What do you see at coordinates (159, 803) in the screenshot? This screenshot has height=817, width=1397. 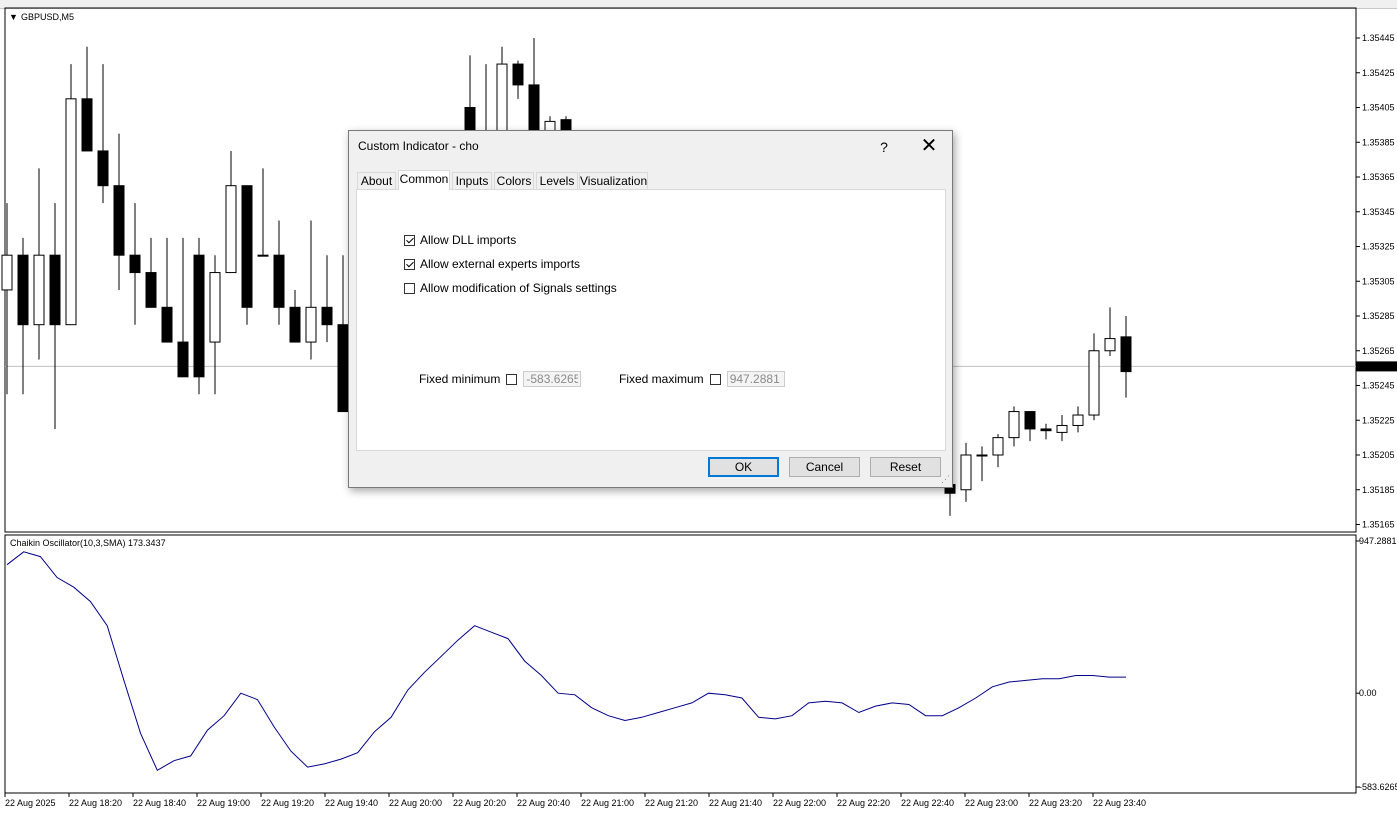 I see `time-label: 22 Aug 18:40` at bounding box center [159, 803].